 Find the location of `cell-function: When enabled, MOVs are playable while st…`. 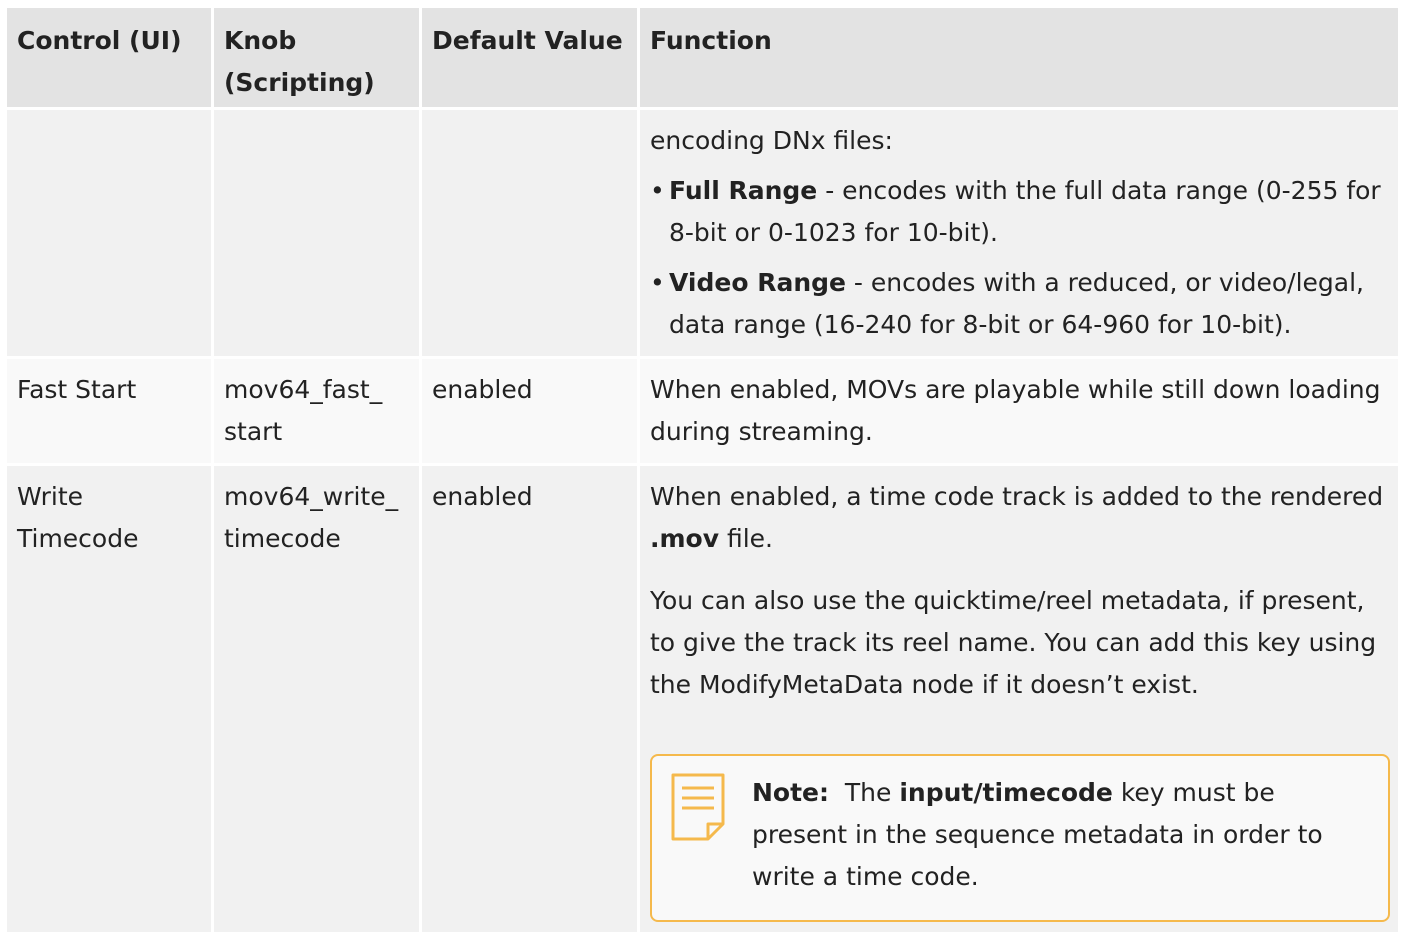

cell-function: When enabled, MOVs are playable while st… is located at coordinates (1019, 412).